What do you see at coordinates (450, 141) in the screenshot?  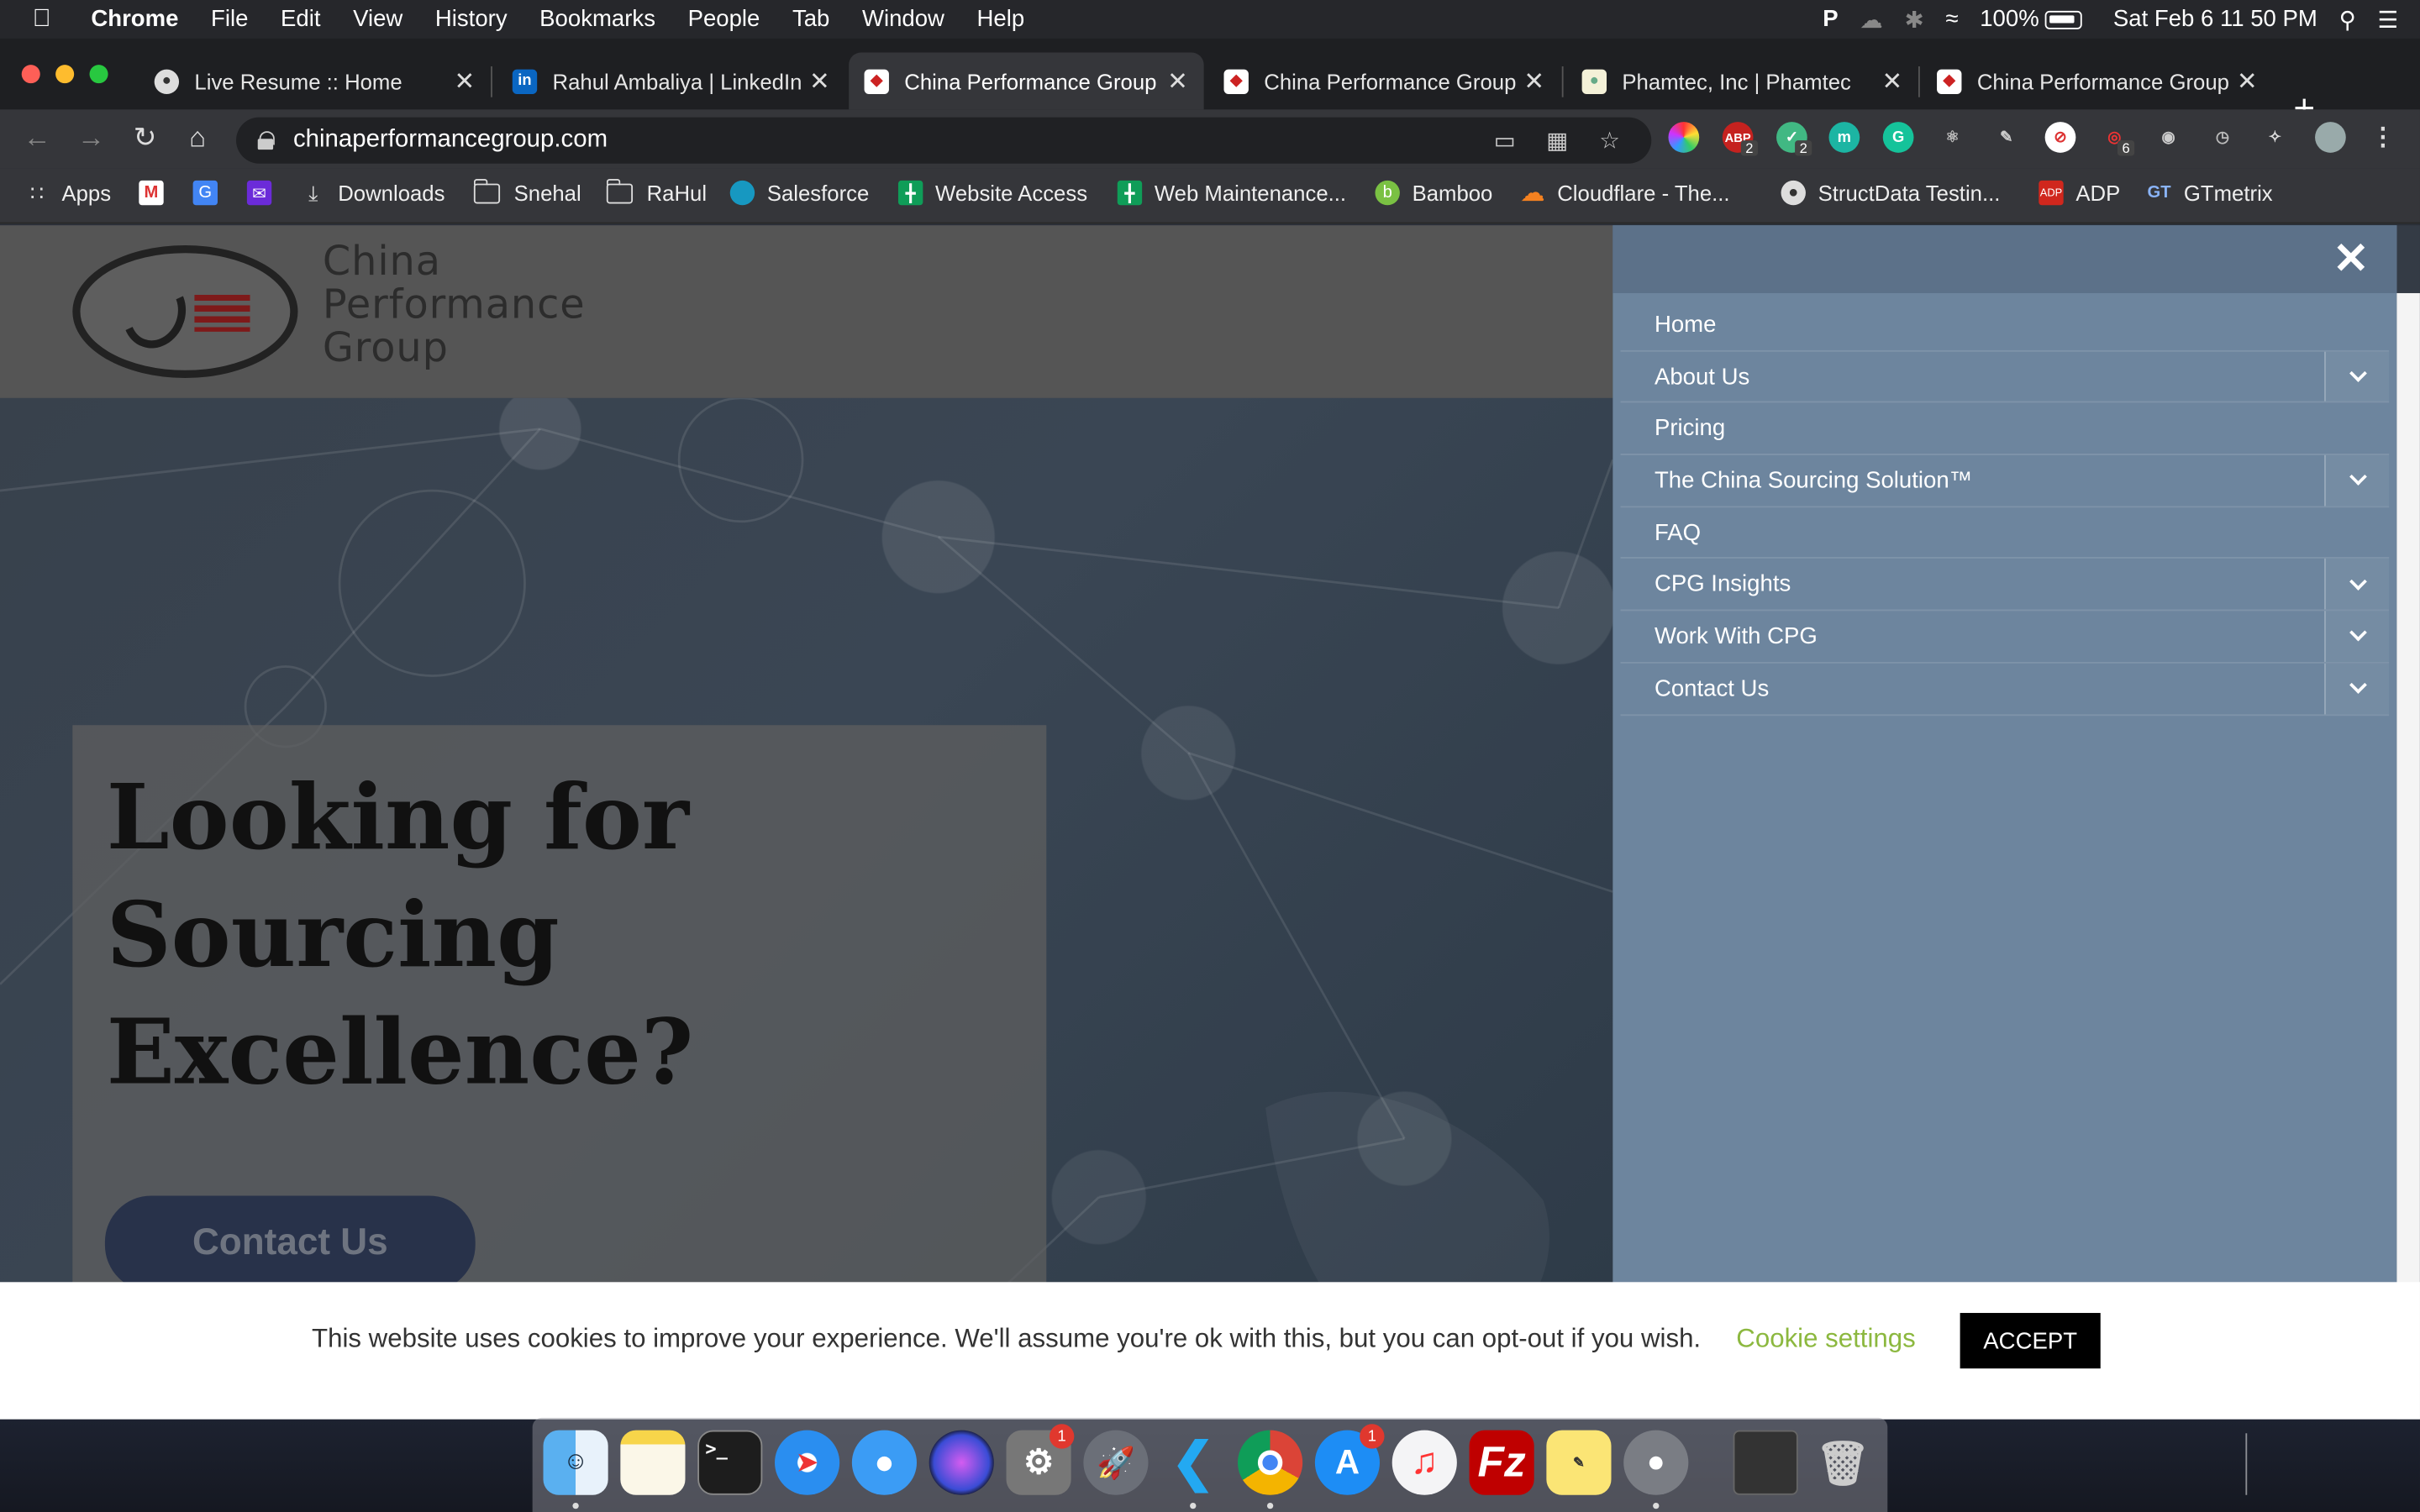 I see `url-text: chinaperformancegroup.com` at bounding box center [450, 141].